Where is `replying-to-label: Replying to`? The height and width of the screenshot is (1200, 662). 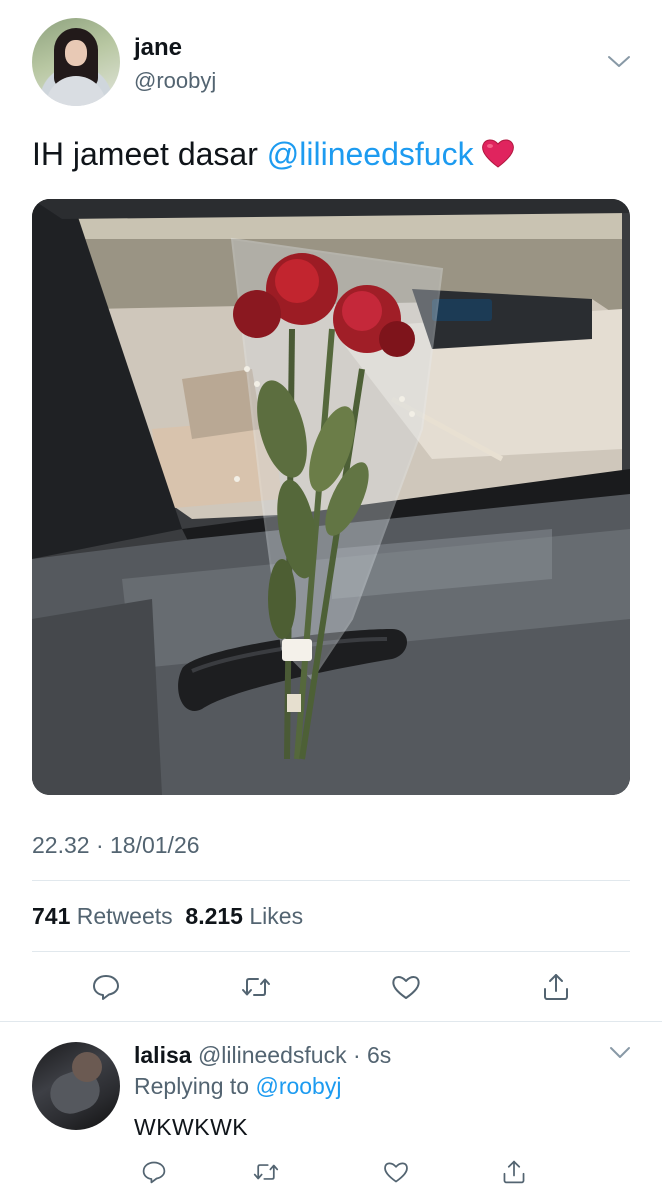 replying-to-label: Replying to is located at coordinates (195, 1086).